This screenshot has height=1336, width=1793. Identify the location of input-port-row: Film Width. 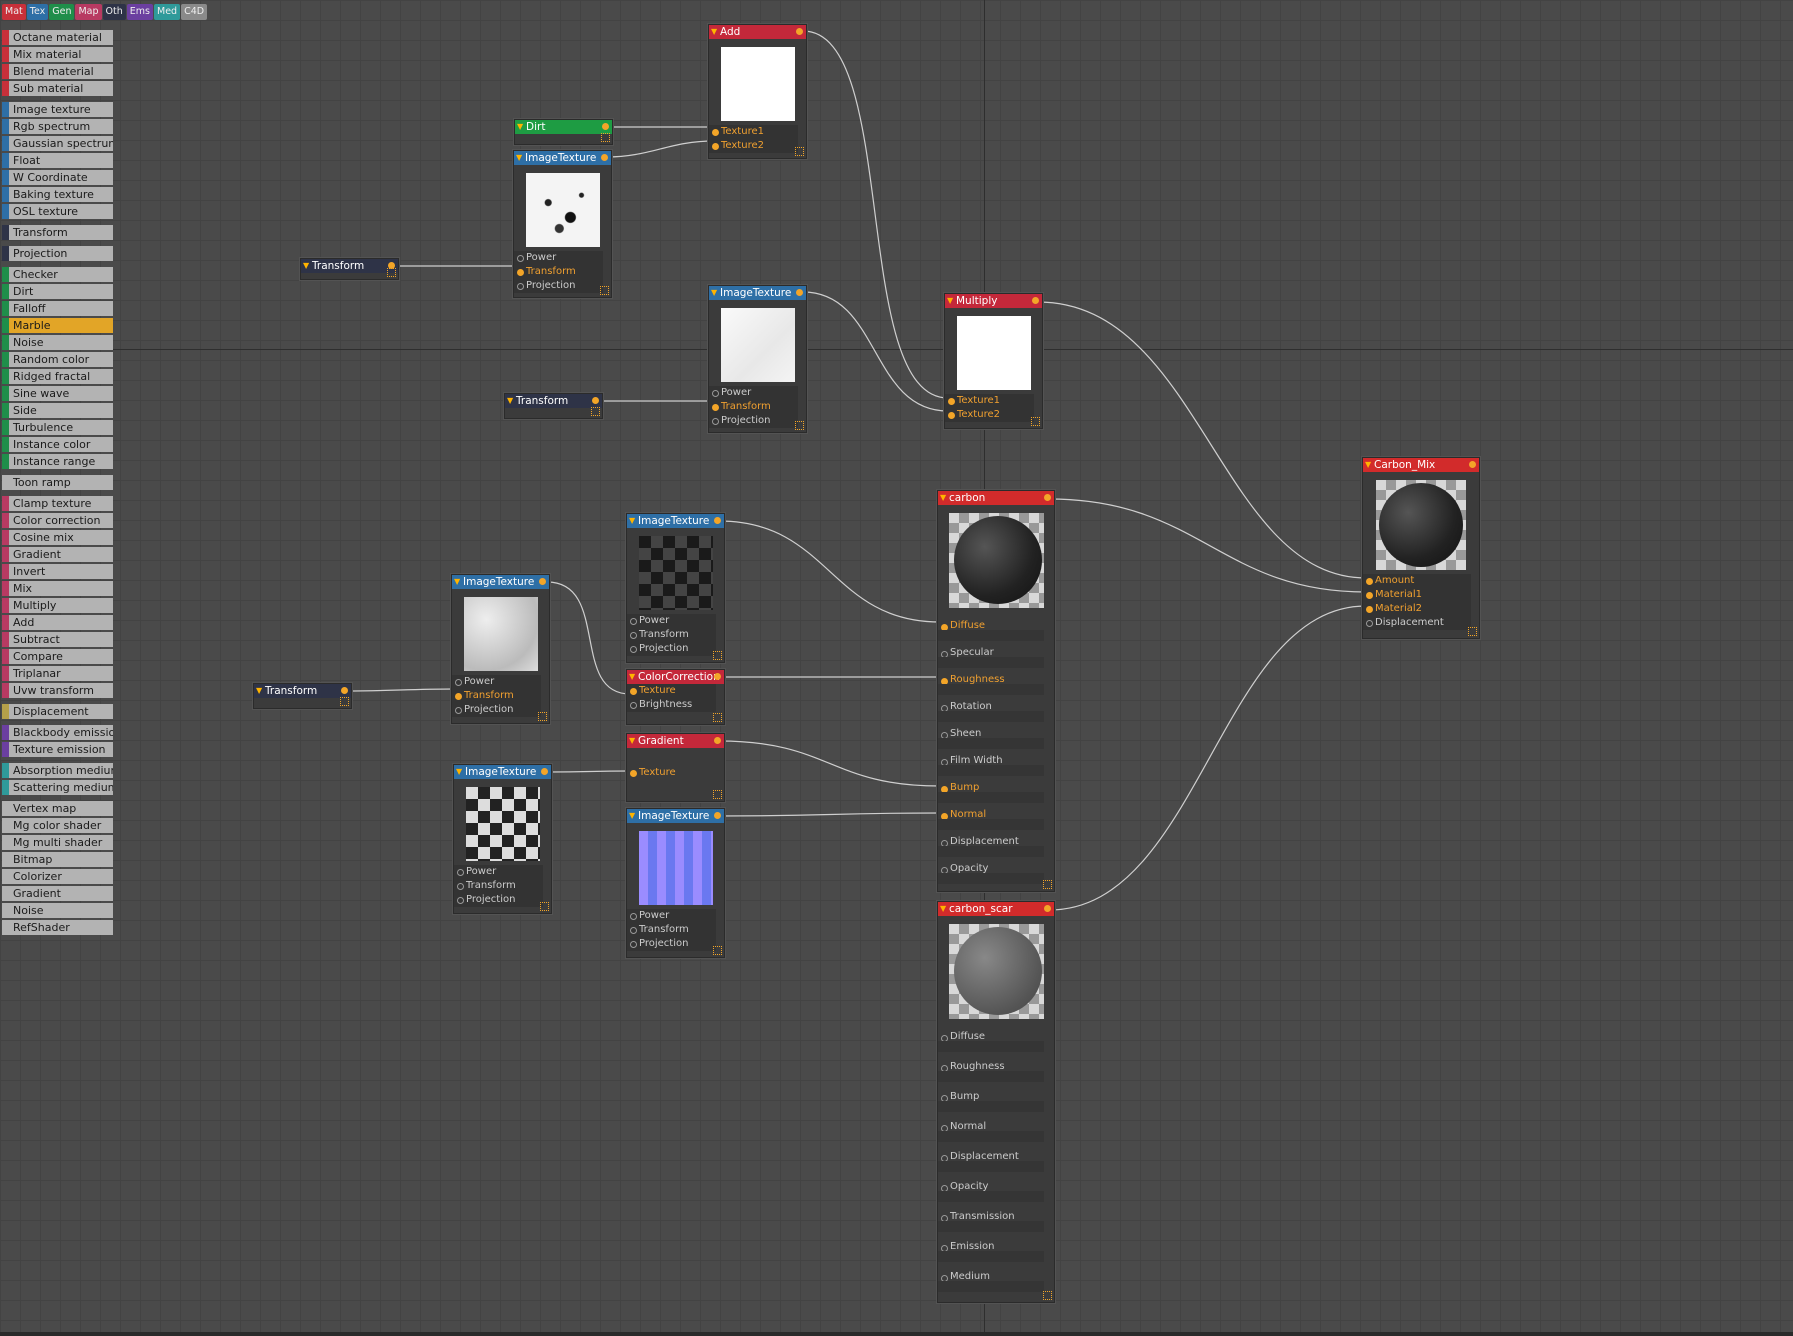
(996, 762).